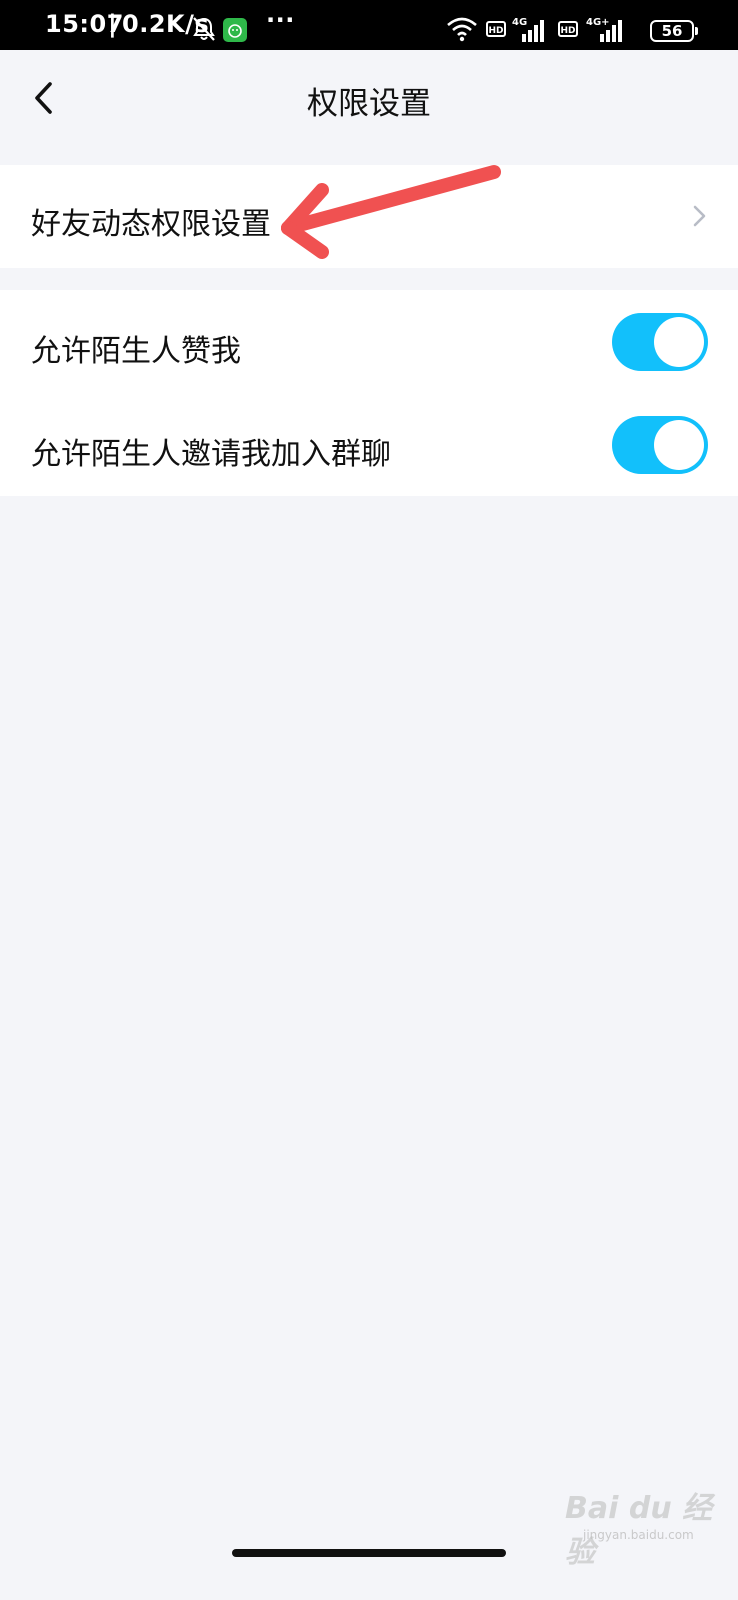  I want to click on settings-card-privacy: 允许陌生人赞我 允许陌生人邀请我加入群聊, so click(369, 393).